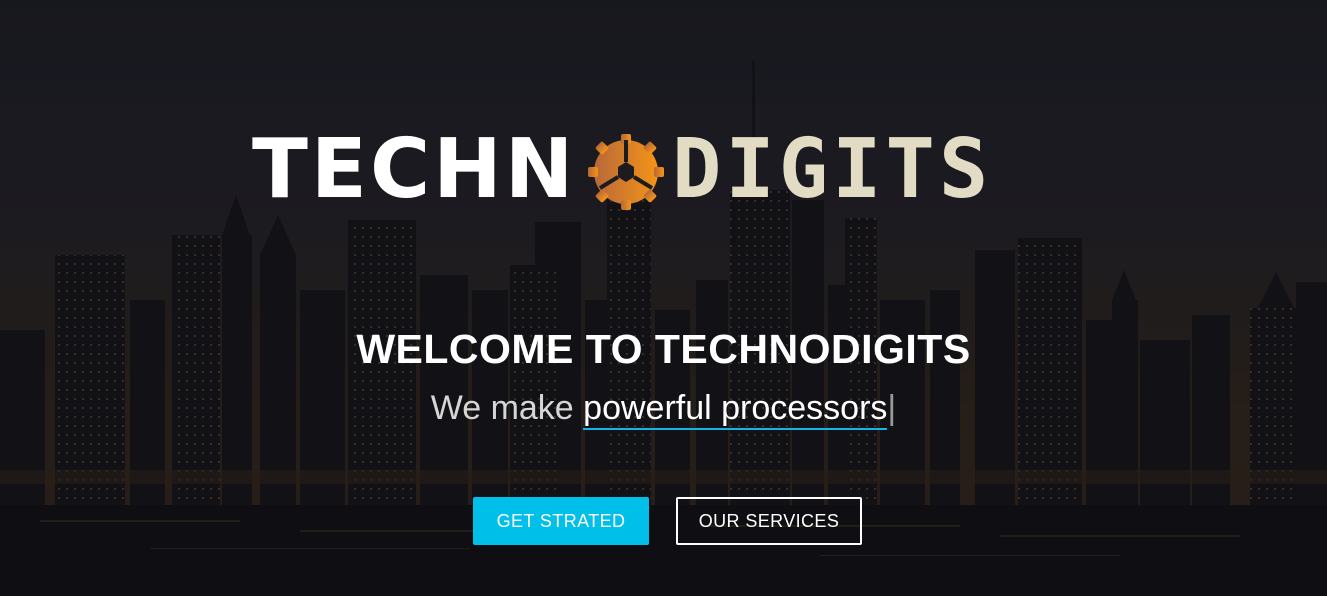 The height and width of the screenshot is (596, 1327). I want to click on technodigits-logo: TECHN DIGITS, so click(665, 170).